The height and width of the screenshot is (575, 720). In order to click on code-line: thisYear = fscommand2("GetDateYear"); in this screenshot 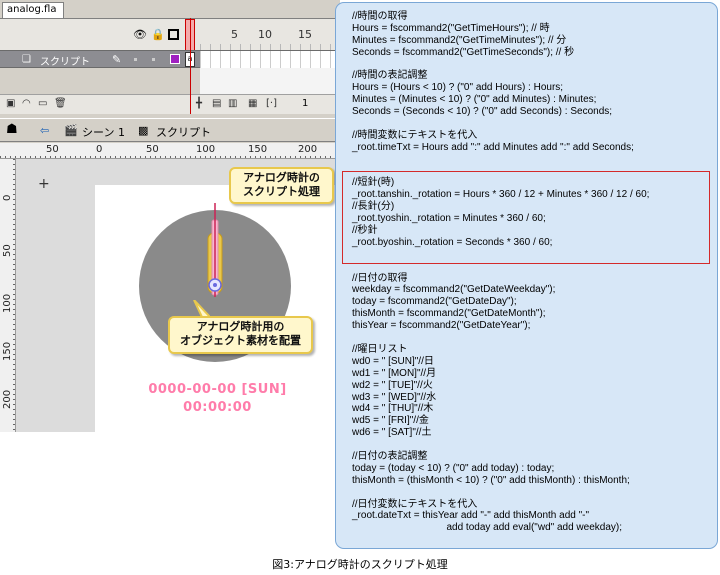, I will do `click(441, 326)`.